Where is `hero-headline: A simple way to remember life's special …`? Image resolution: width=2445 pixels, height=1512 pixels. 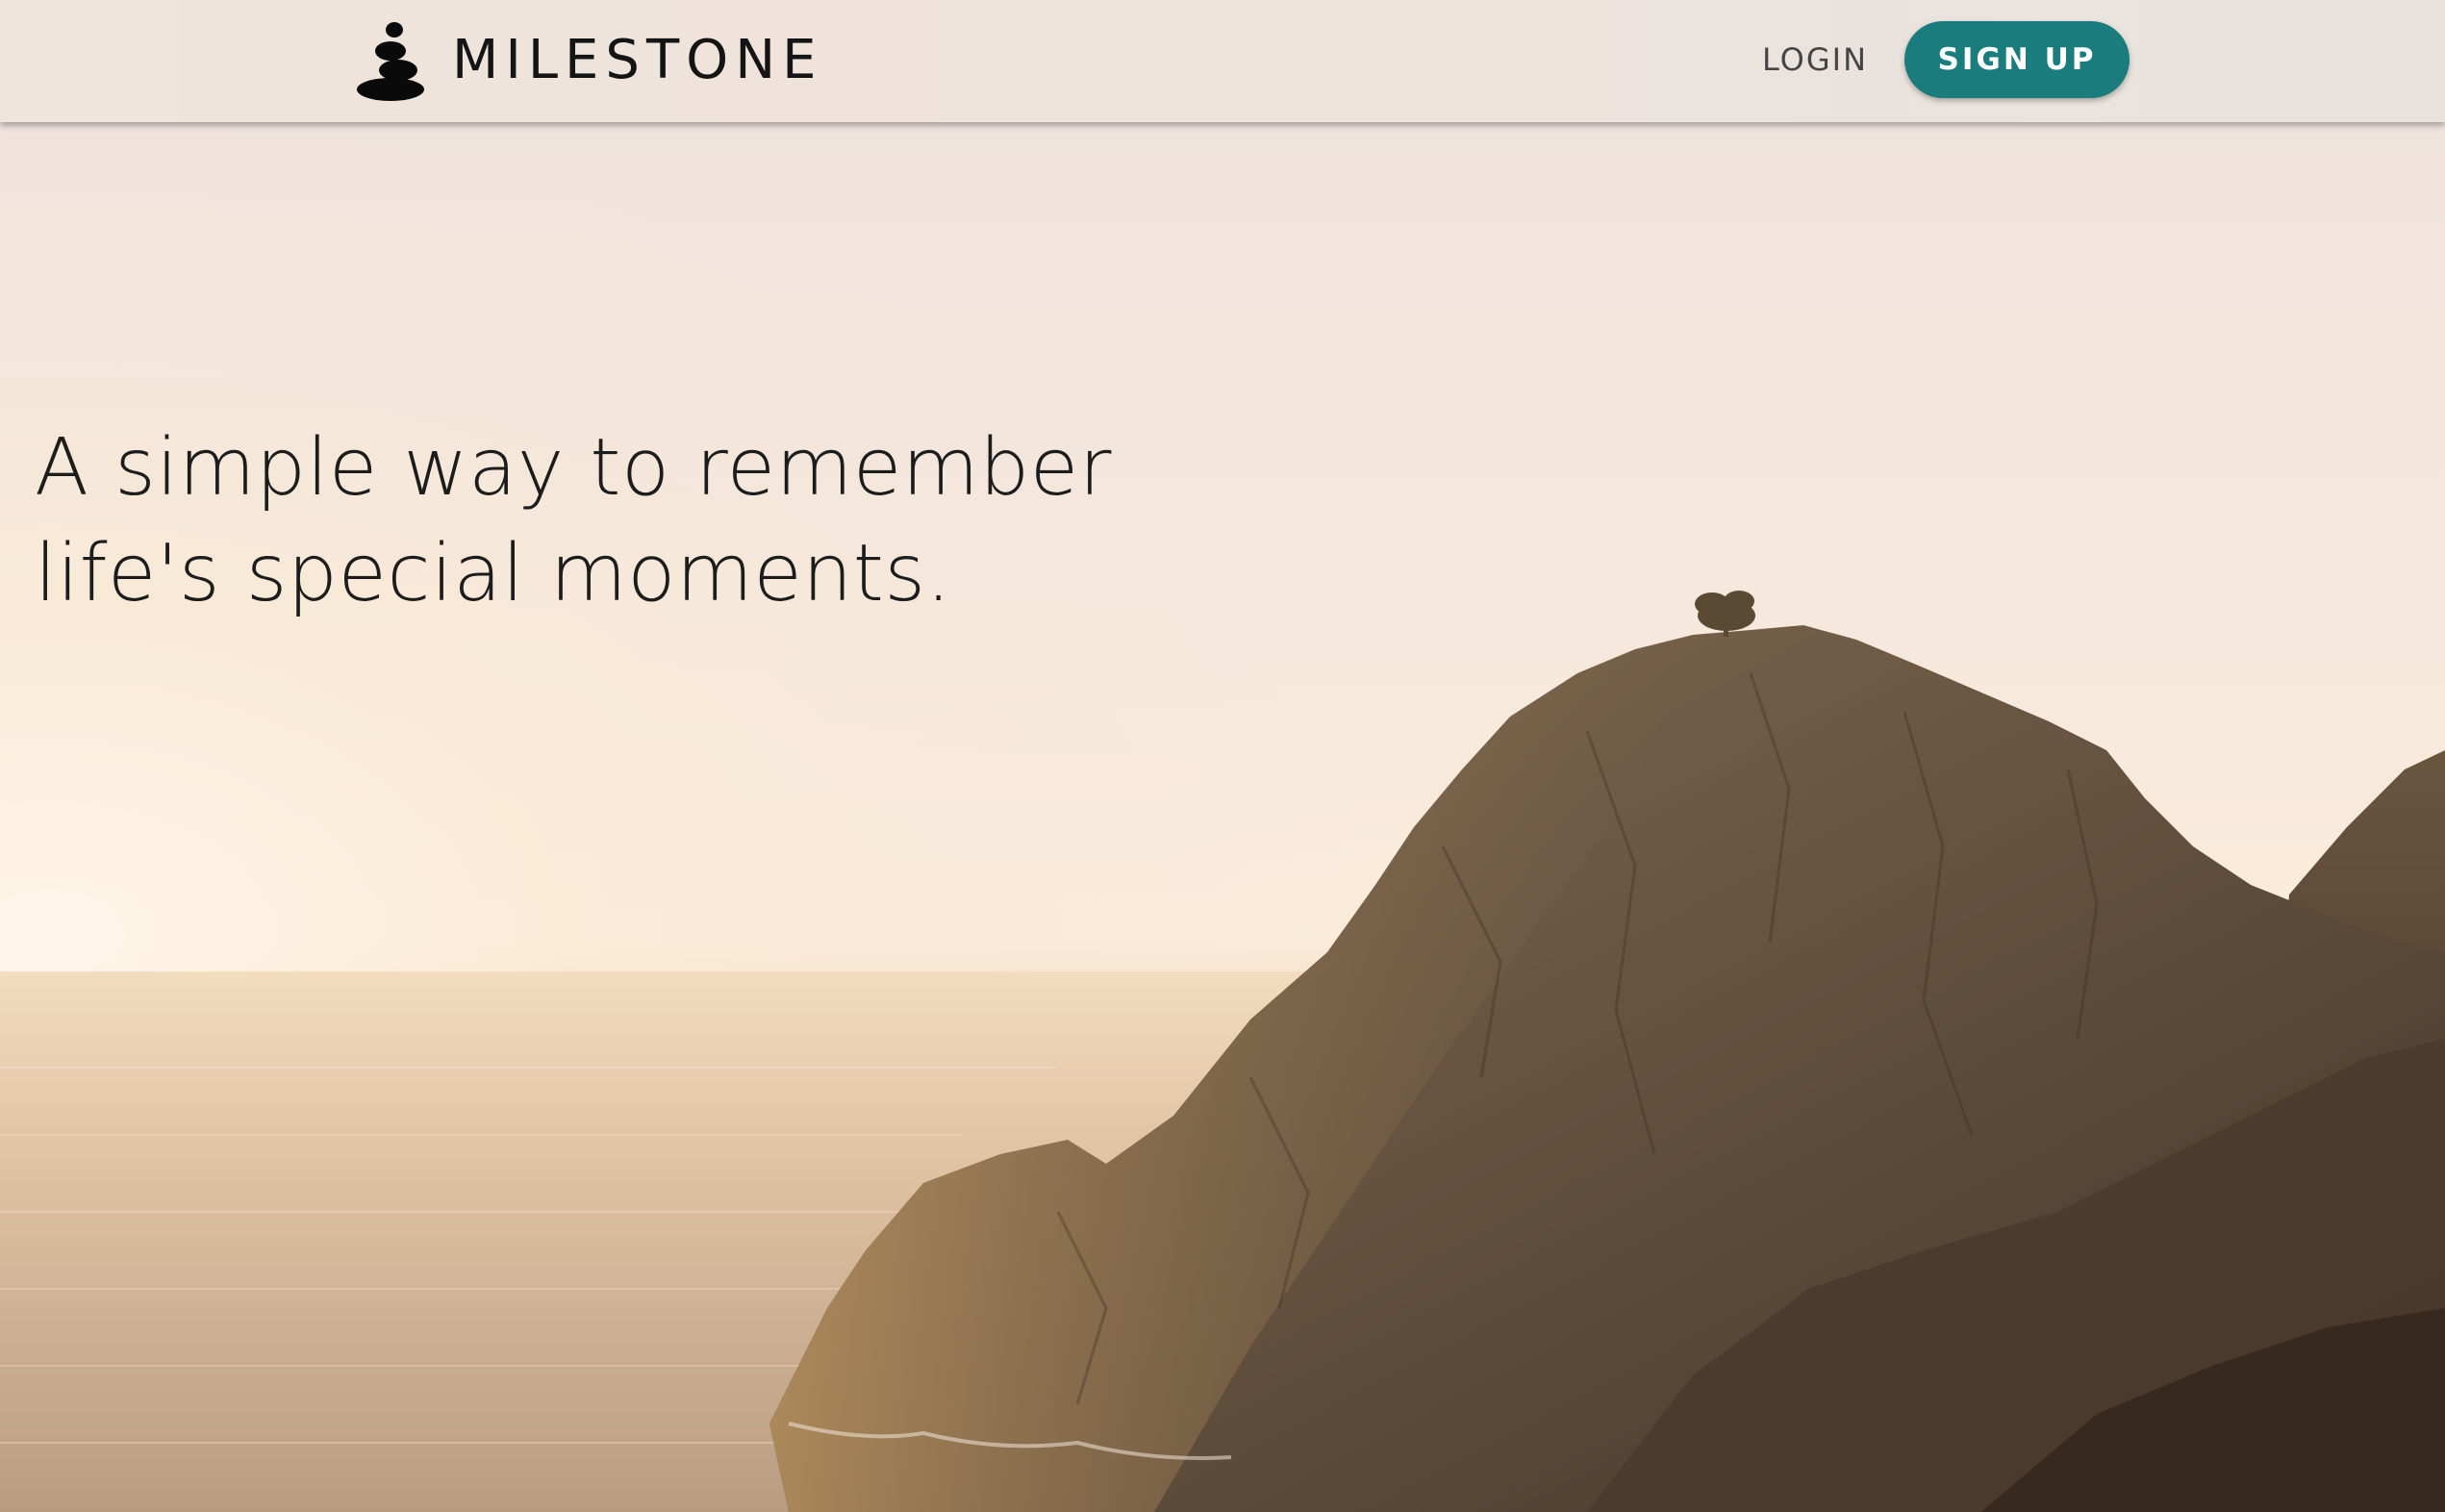 hero-headline: A simple way to remember life's special … is located at coordinates (612, 521).